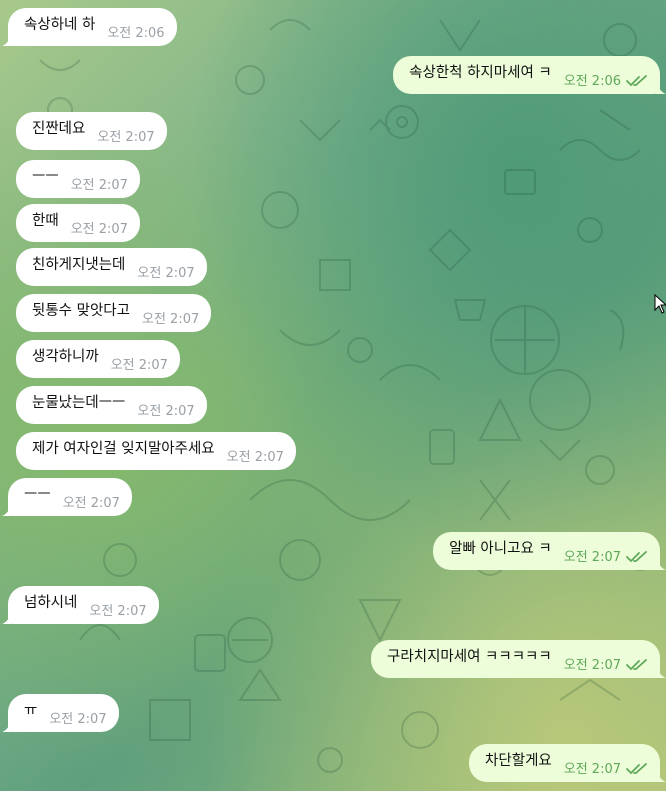 This screenshot has width=666, height=791. I want to click on incoming-message: 한때오전 2:07, so click(78, 223).